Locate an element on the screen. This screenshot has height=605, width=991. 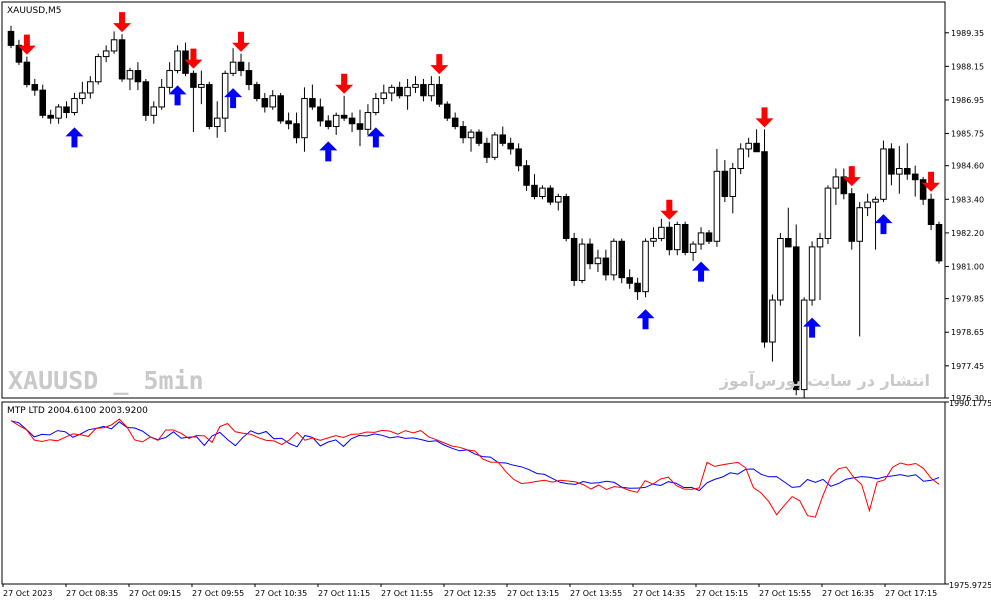
time-tick-label: 27 Oct 14:35 is located at coordinates (659, 593).